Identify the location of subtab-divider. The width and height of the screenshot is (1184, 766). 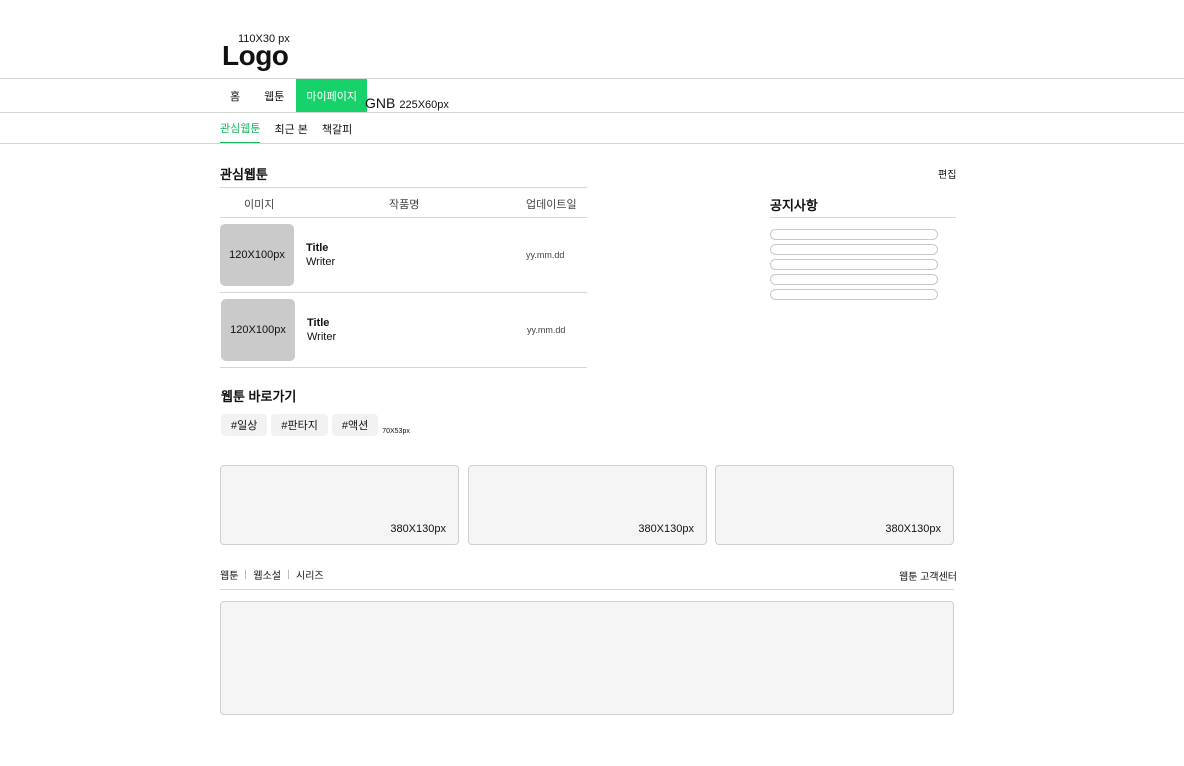
(592, 143).